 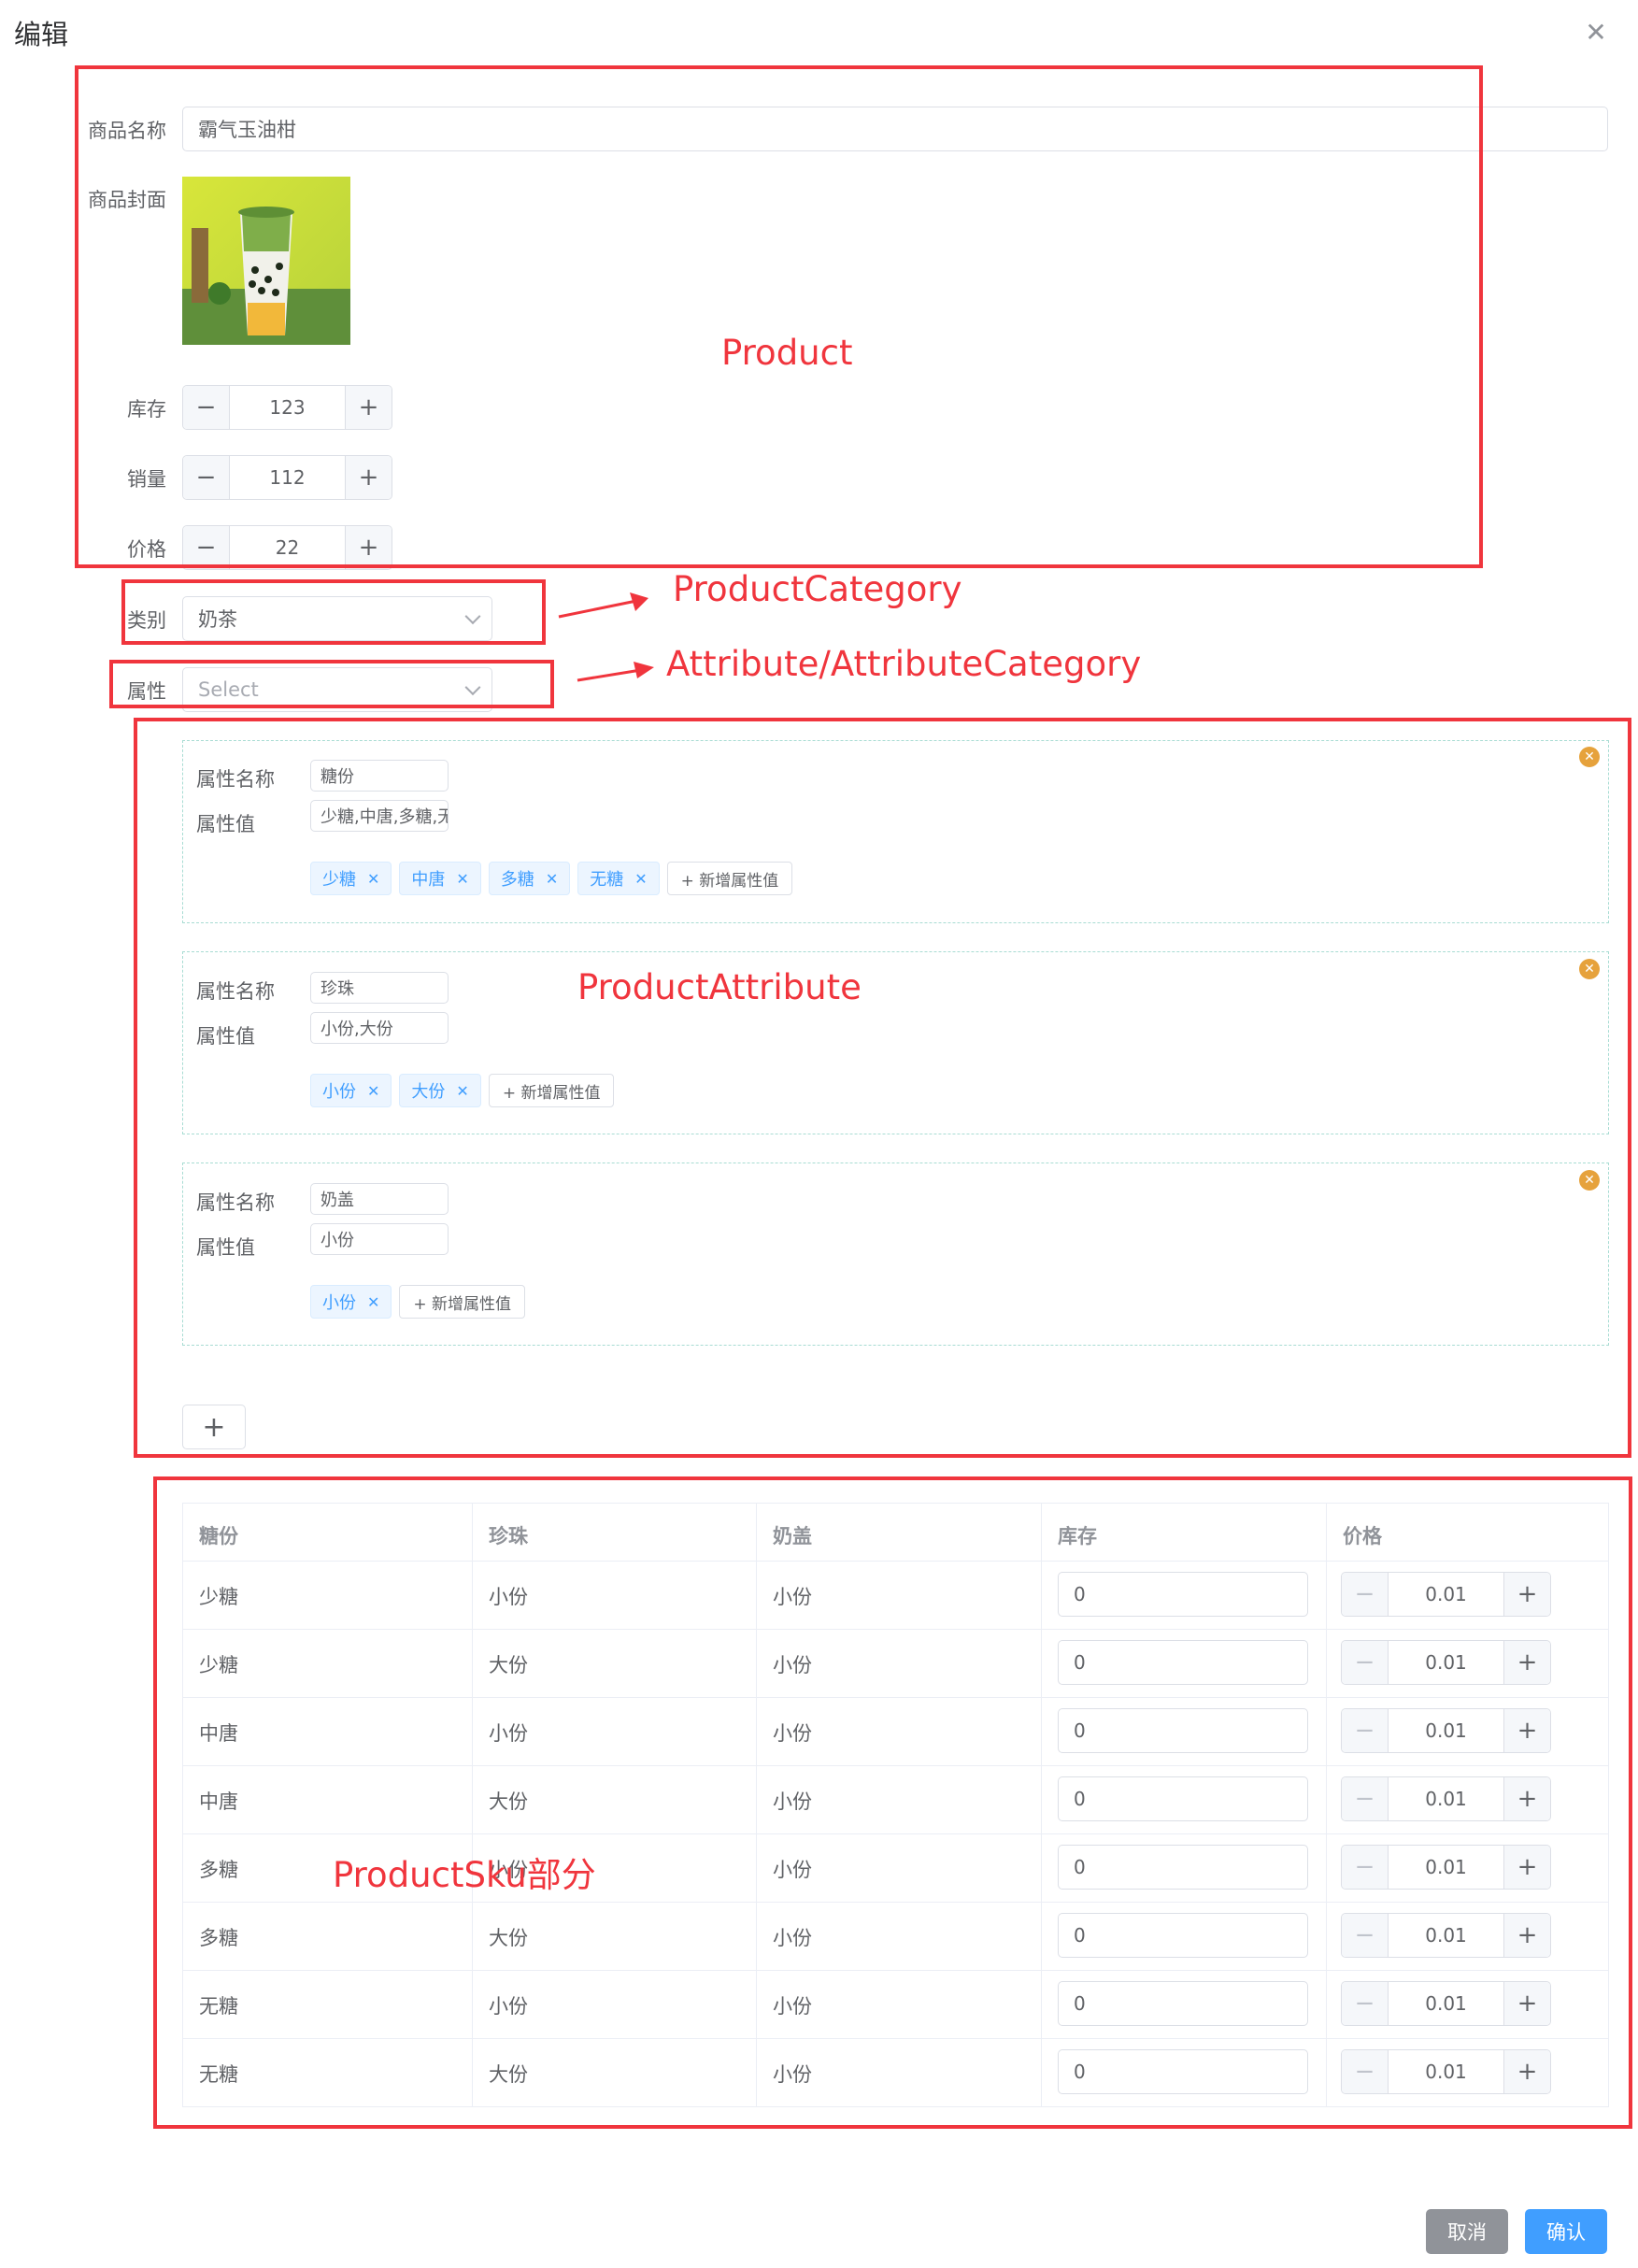 I want to click on dialog-title: 编辑, so click(x=41, y=34).